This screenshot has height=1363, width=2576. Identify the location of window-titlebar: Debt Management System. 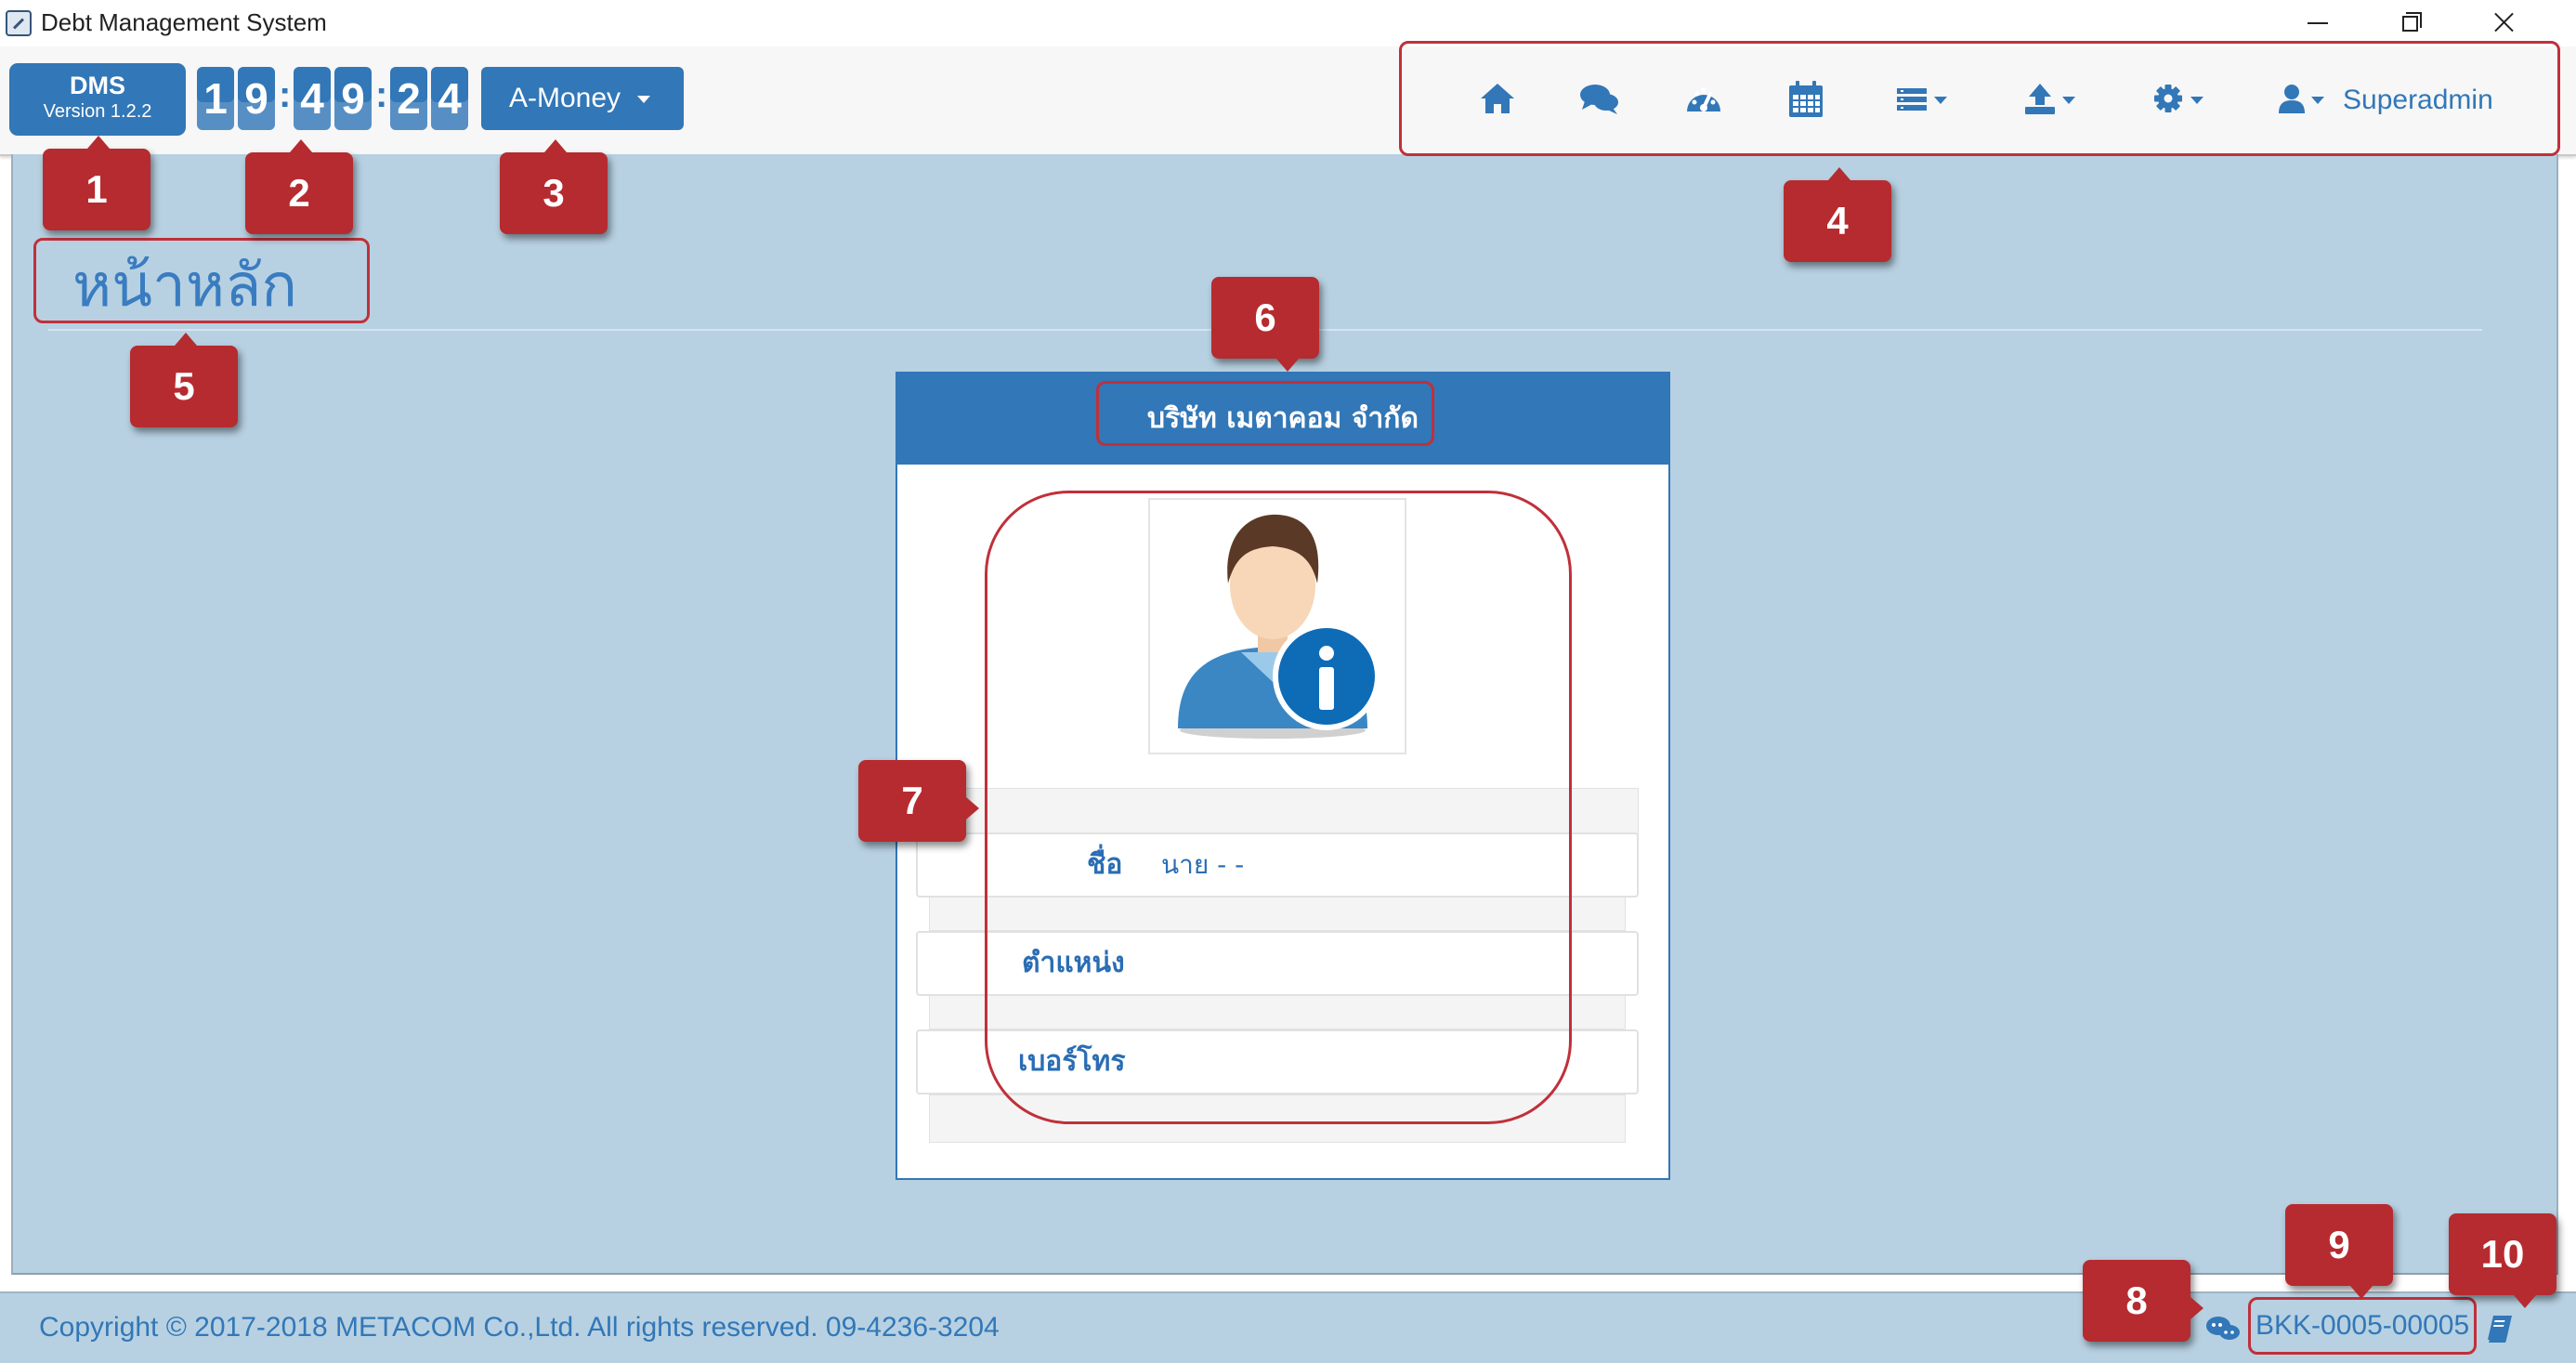
(1288, 23).